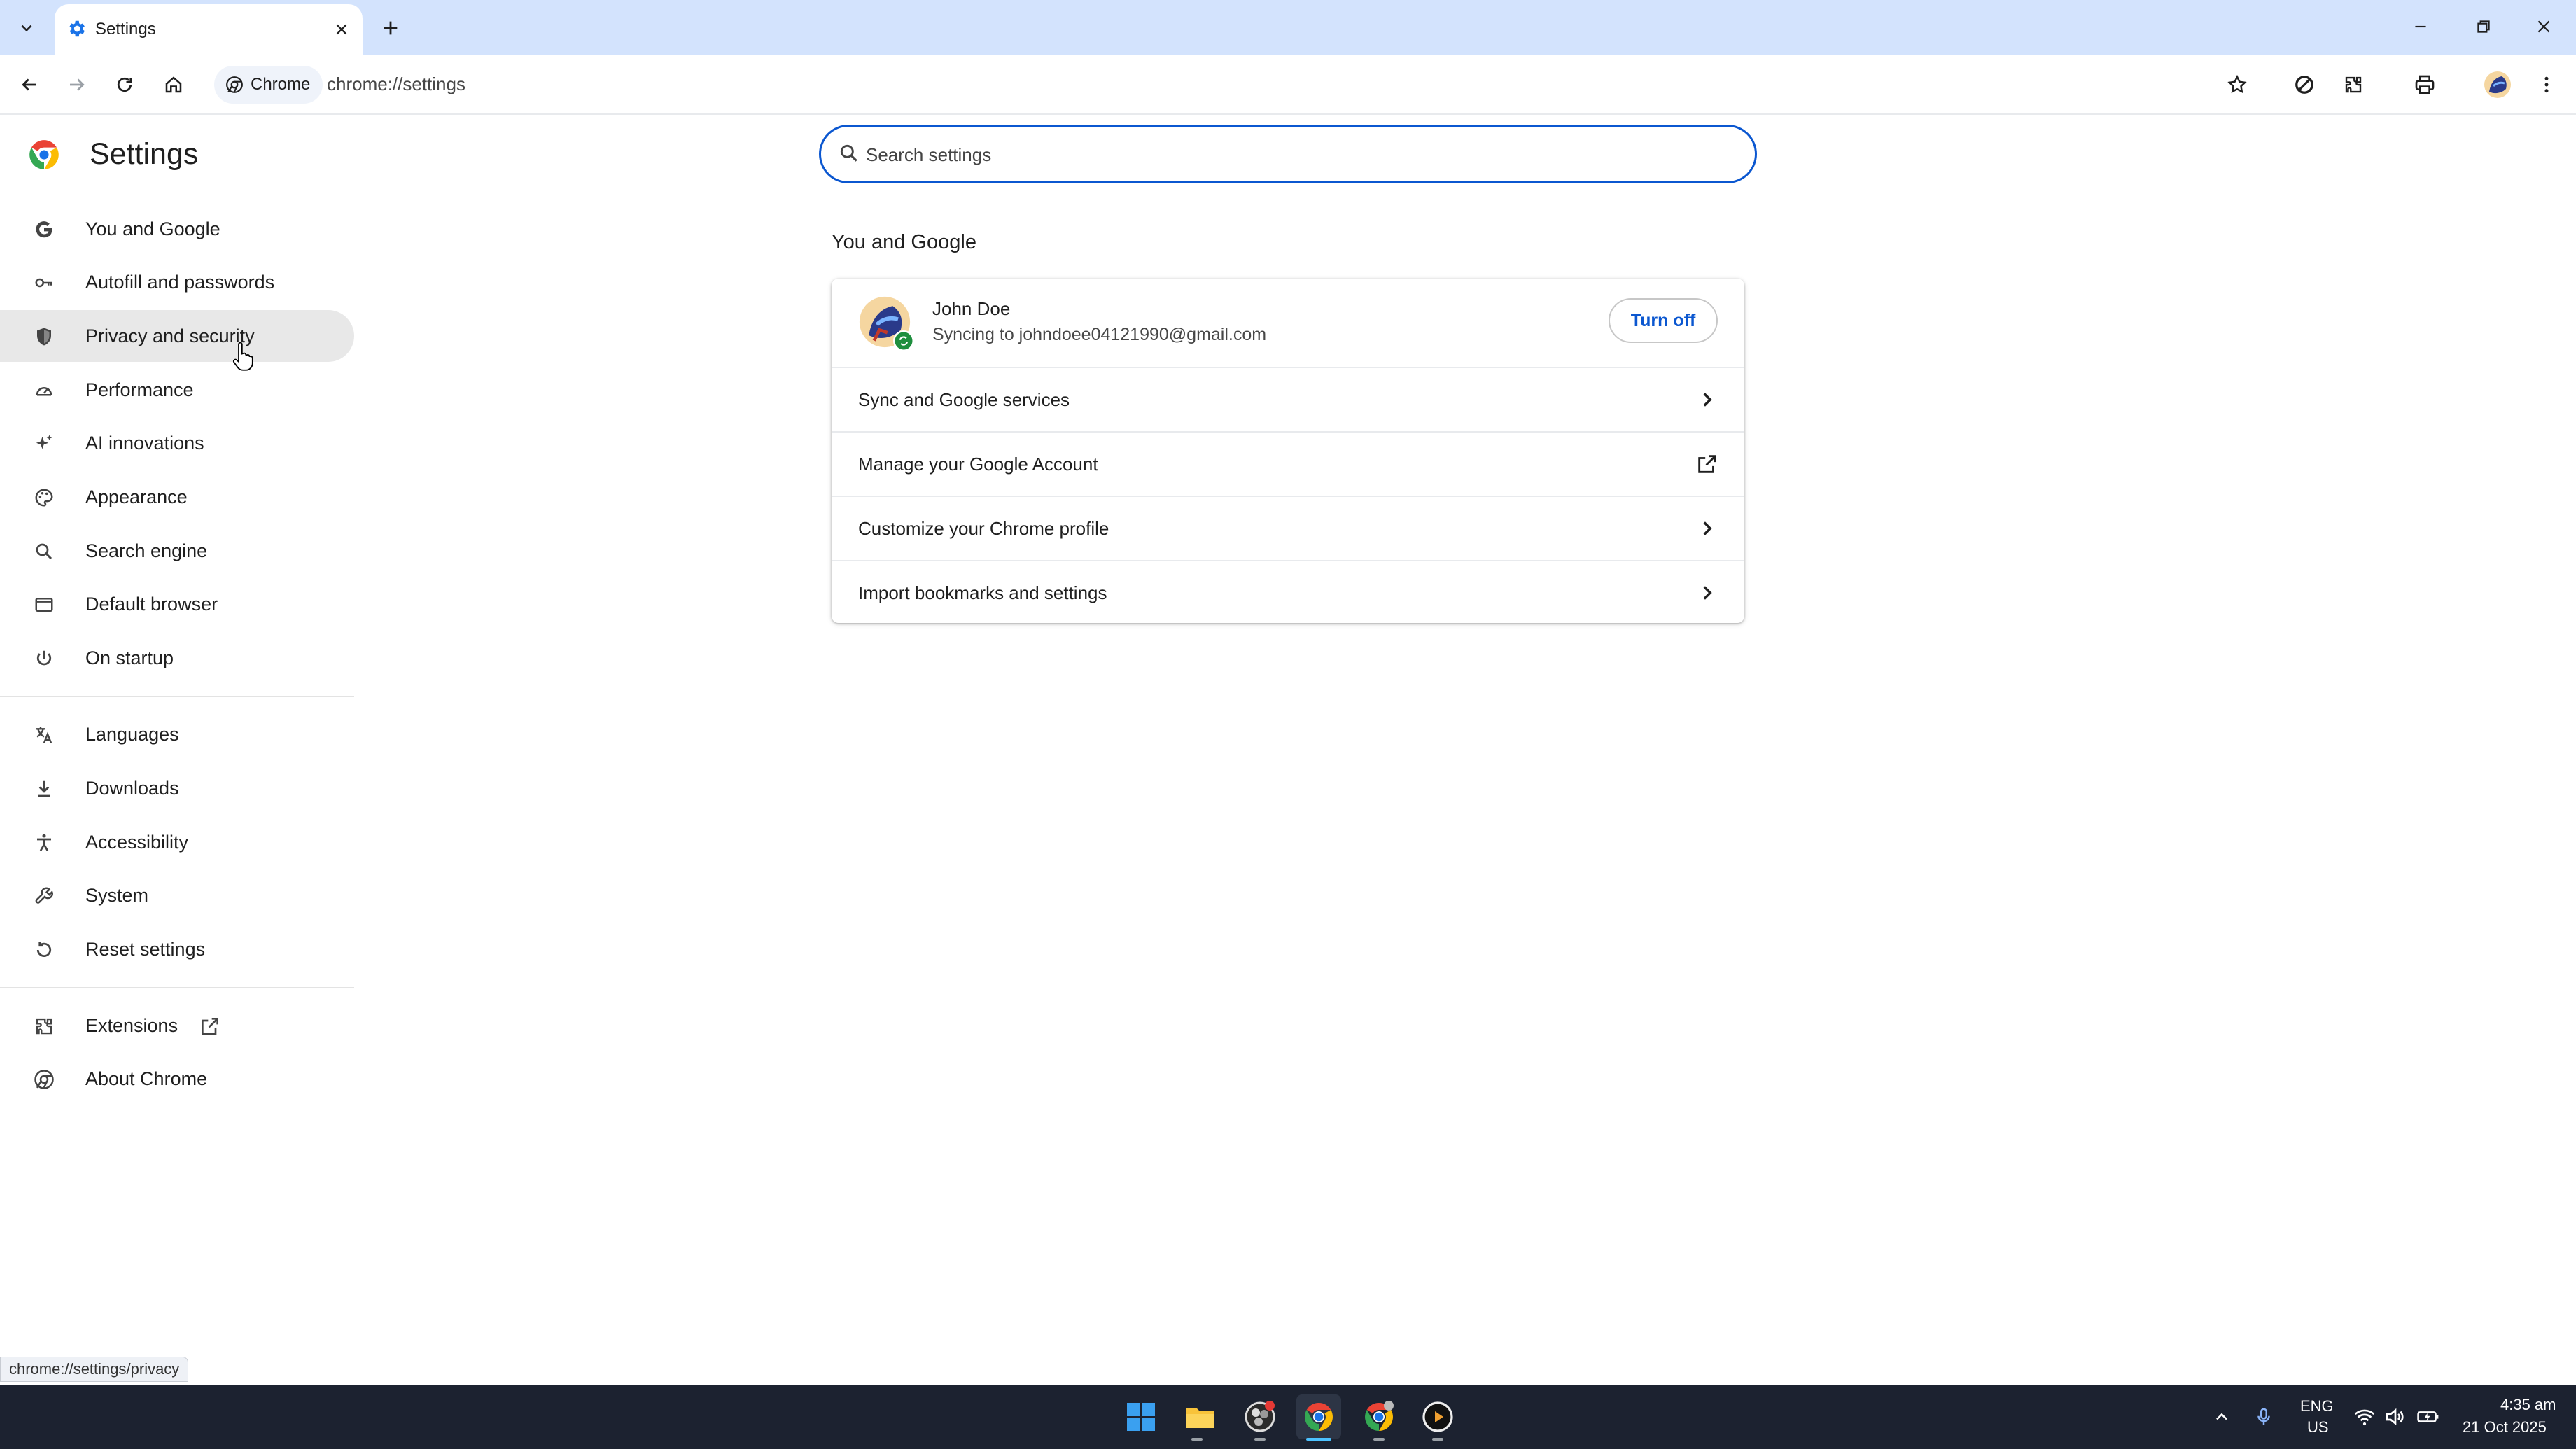 The height and width of the screenshot is (1449, 2576). Describe the element at coordinates (146, 550) in the screenshot. I see `sidebar-item-label: Search engine` at that location.